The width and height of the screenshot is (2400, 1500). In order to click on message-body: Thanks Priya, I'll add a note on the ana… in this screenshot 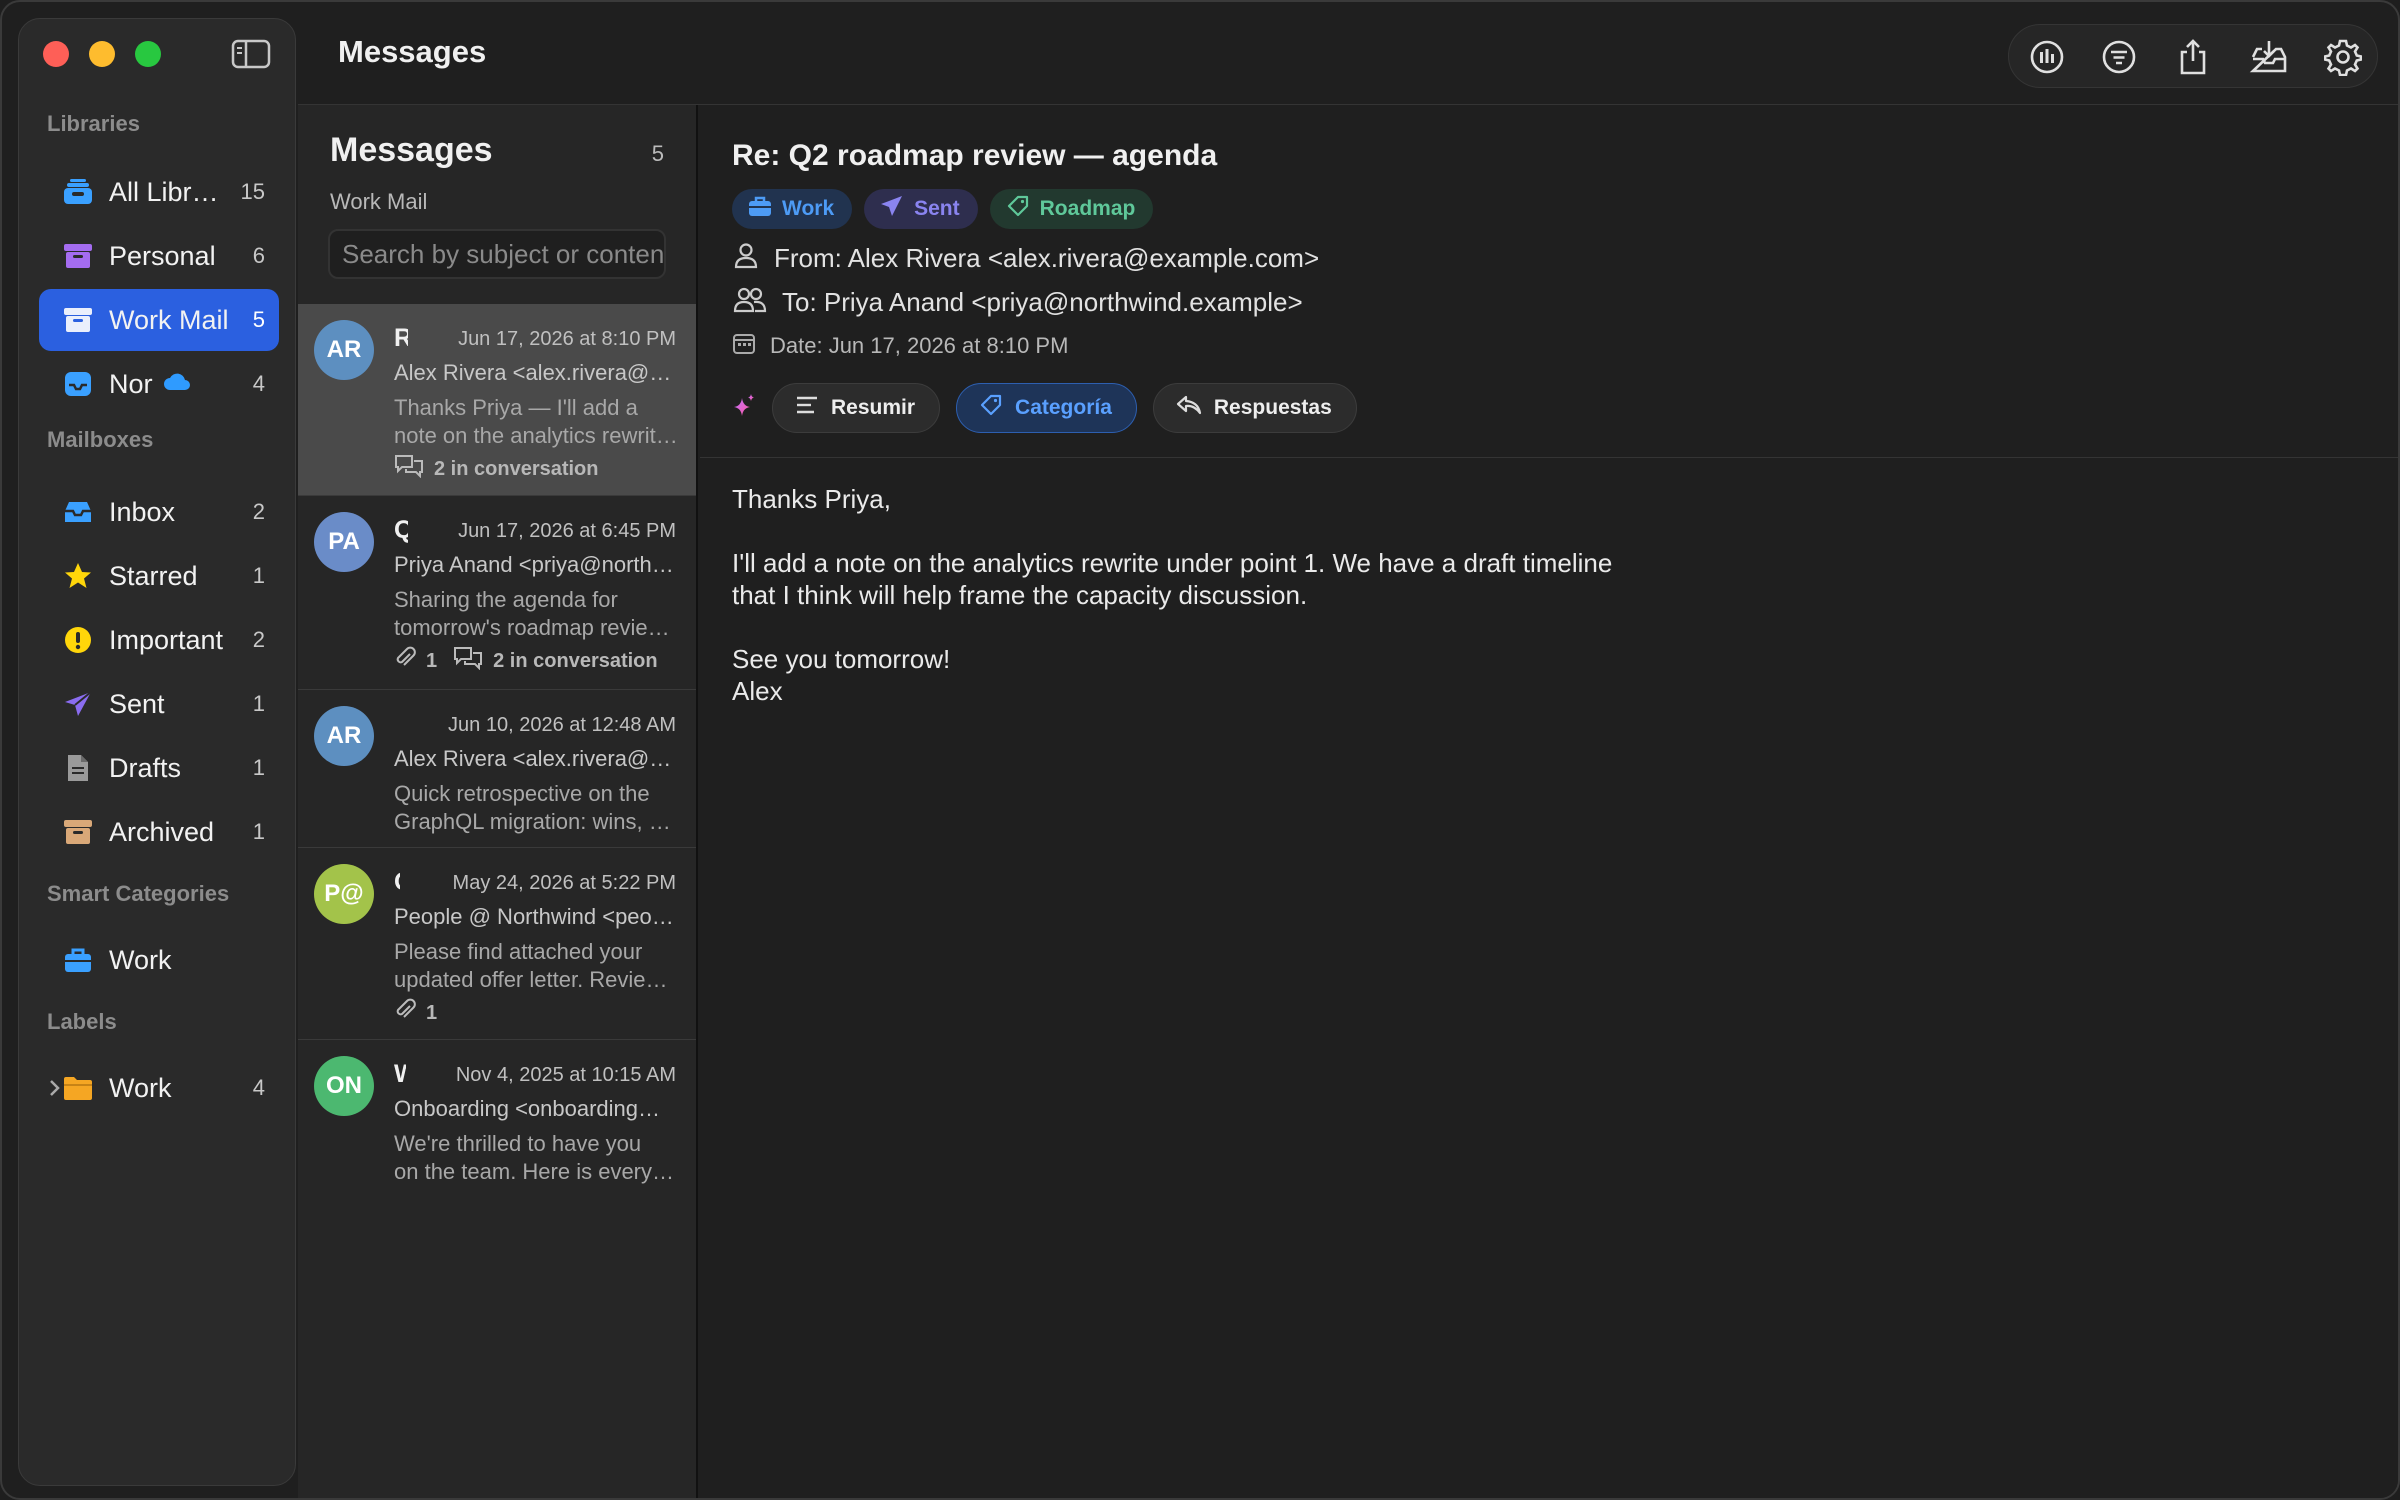, I will do `click(1182, 595)`.